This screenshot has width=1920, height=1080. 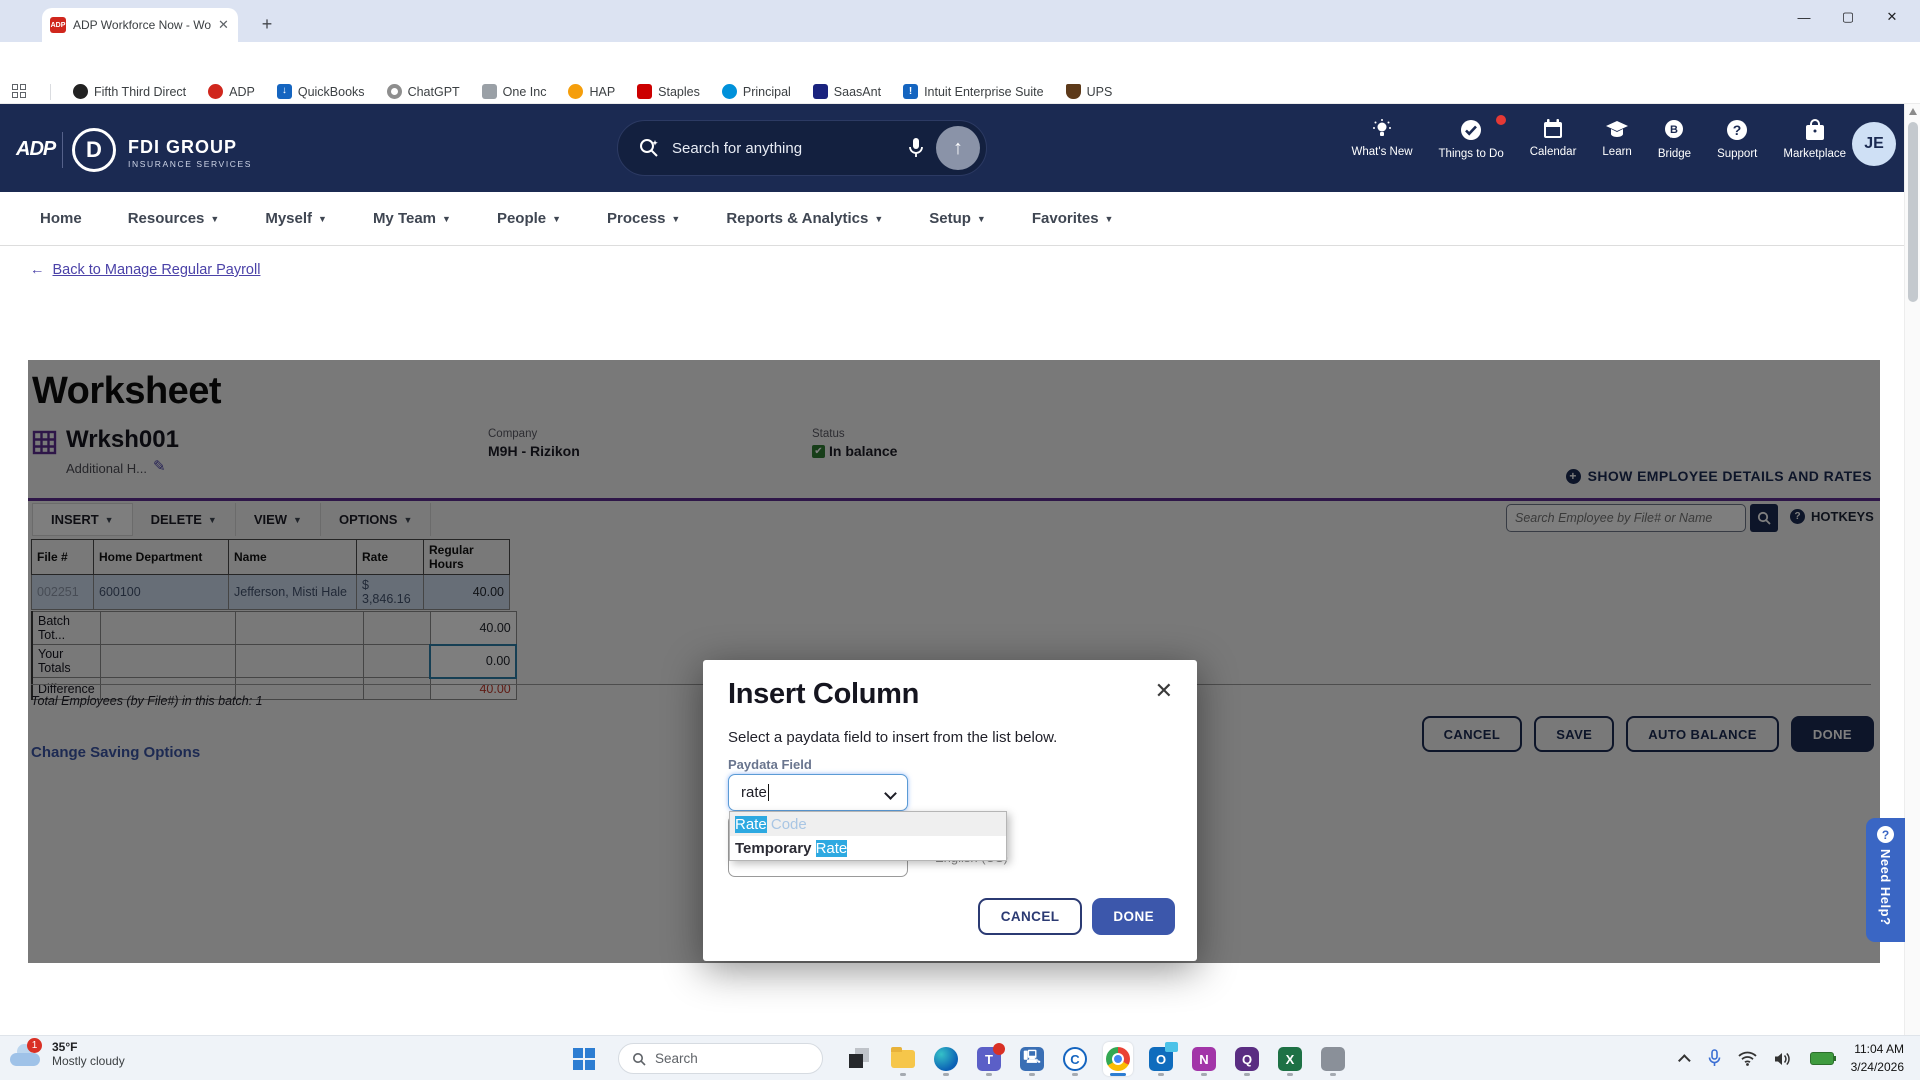 What do you see at coordinates (145, 270) in the screenshot?
I see `back-to-manage-payroll-link: ← Back to Manage Regular Payroll` at bounding box center [145, 270].